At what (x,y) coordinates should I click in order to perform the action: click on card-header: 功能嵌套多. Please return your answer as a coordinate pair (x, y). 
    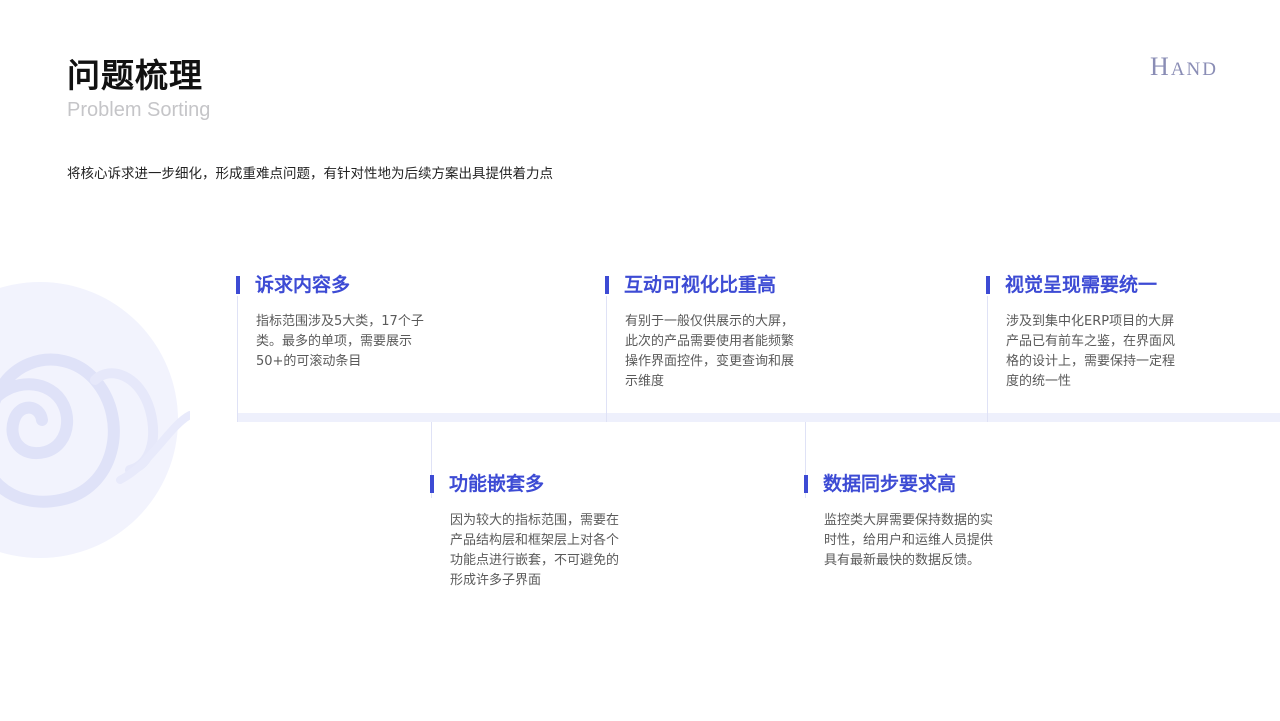
    Looking at the image, I should click on (522, 484).